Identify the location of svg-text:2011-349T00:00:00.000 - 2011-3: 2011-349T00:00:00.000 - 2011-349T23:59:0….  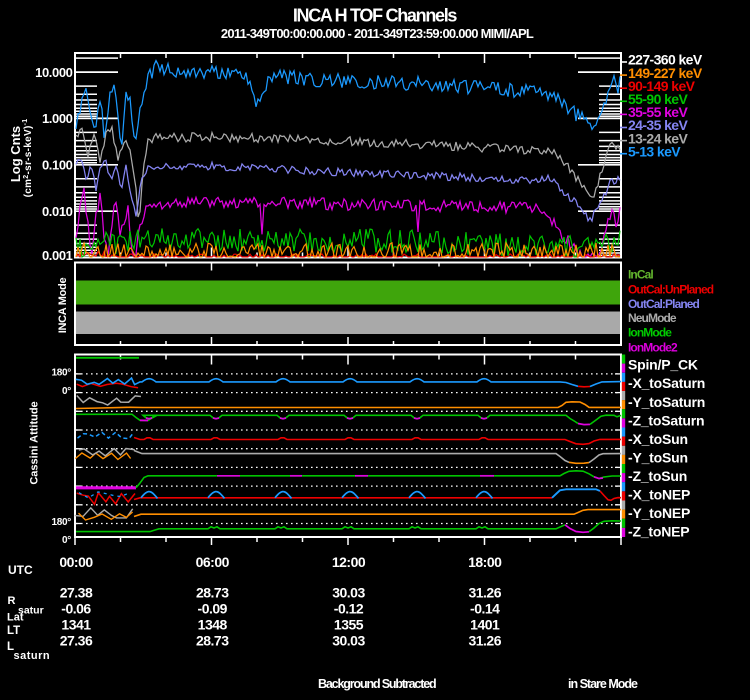
(377, 33).